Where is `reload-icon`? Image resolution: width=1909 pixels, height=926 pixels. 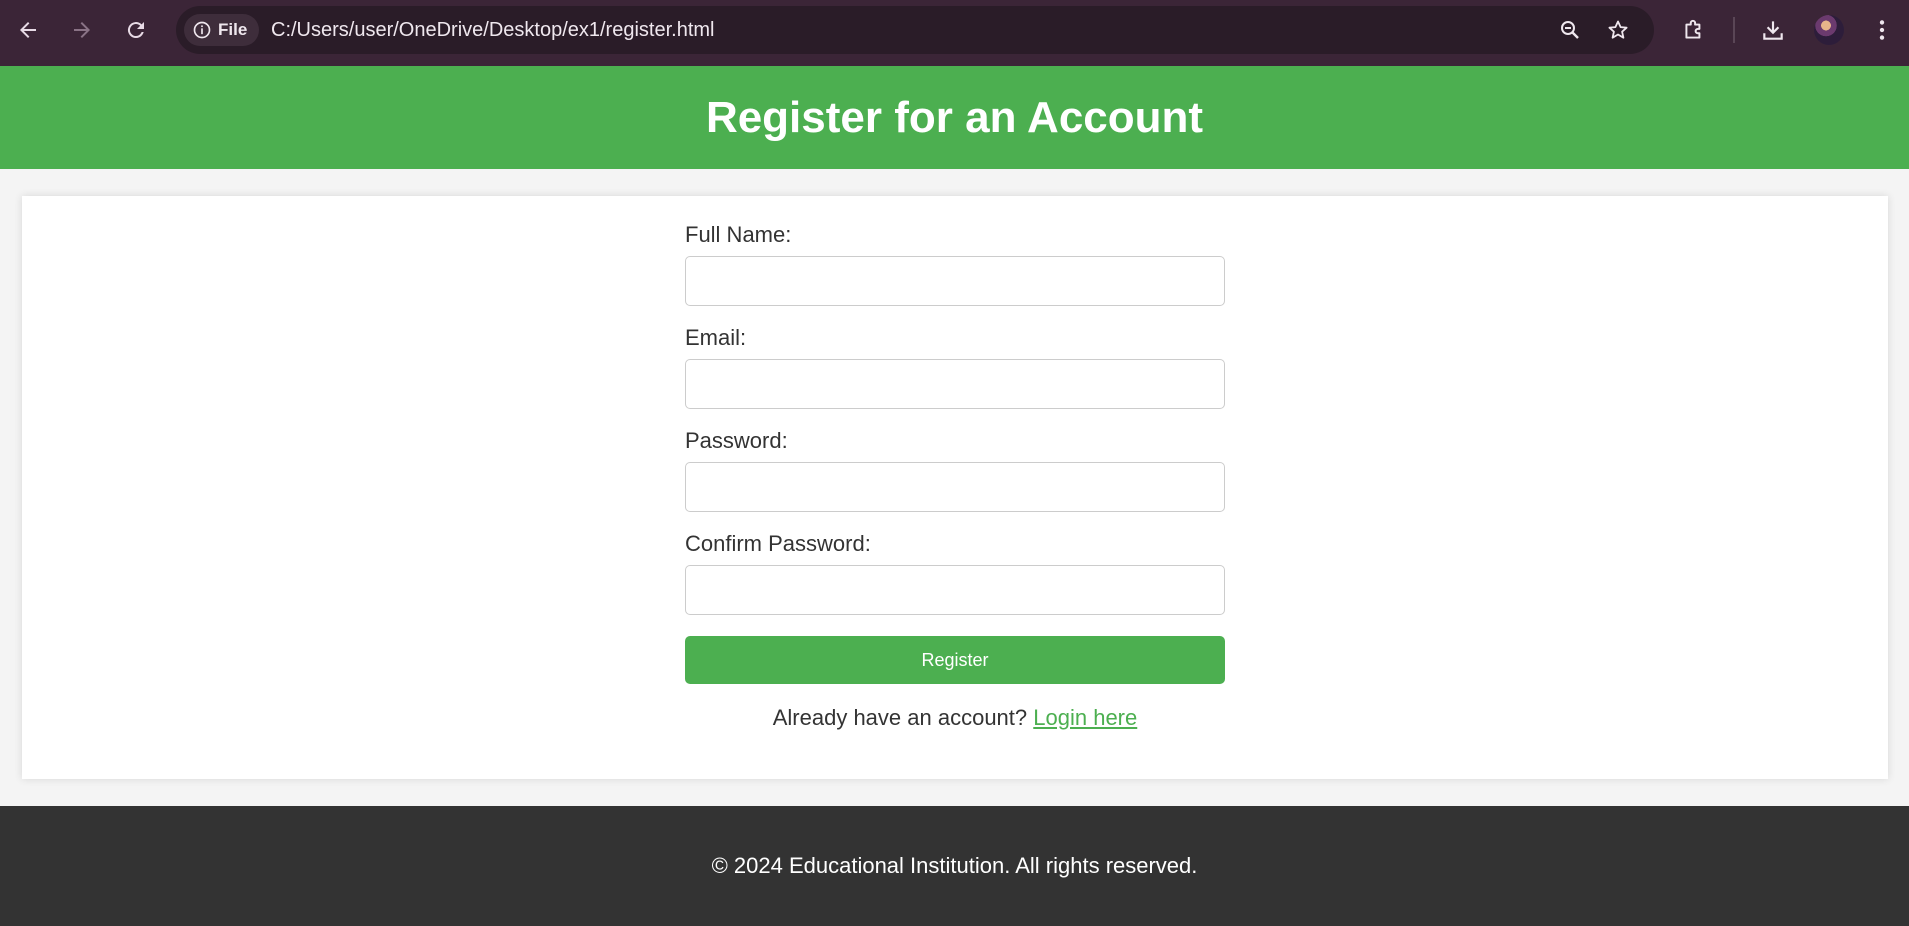 reload-icon is located at coordinates (135, 30).